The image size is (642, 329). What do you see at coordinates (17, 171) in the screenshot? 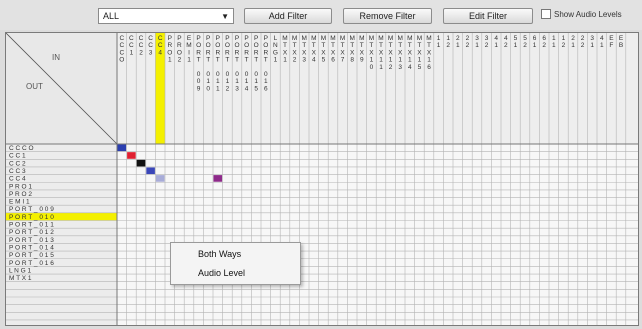
I see `row-label: C C 3` at bounding box center [17, 171].